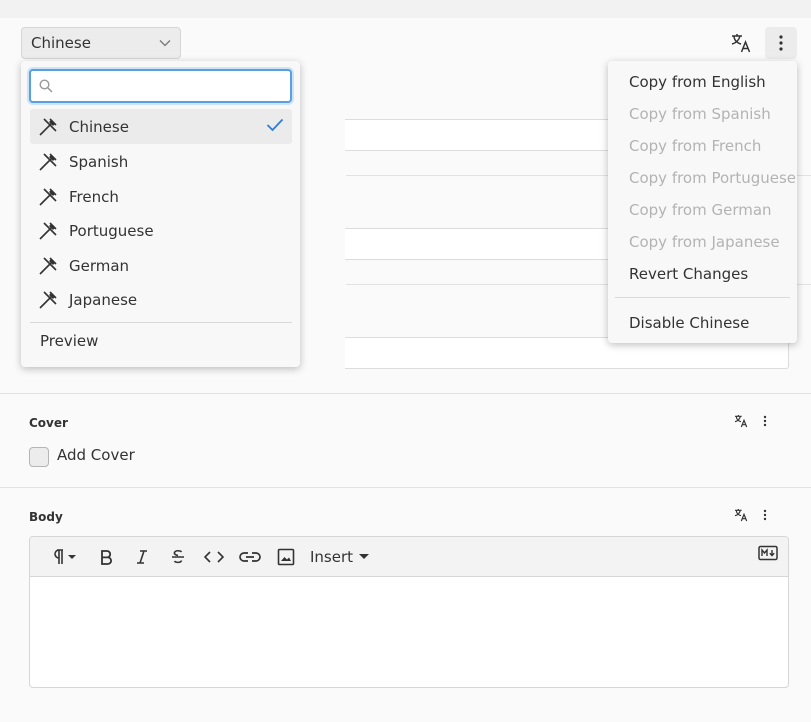 The width and height of the screenshot is (811, 722). Describe the element at coordinates (48, 423) in the screenshot. I see `cover-section-label: Cover` at that location.